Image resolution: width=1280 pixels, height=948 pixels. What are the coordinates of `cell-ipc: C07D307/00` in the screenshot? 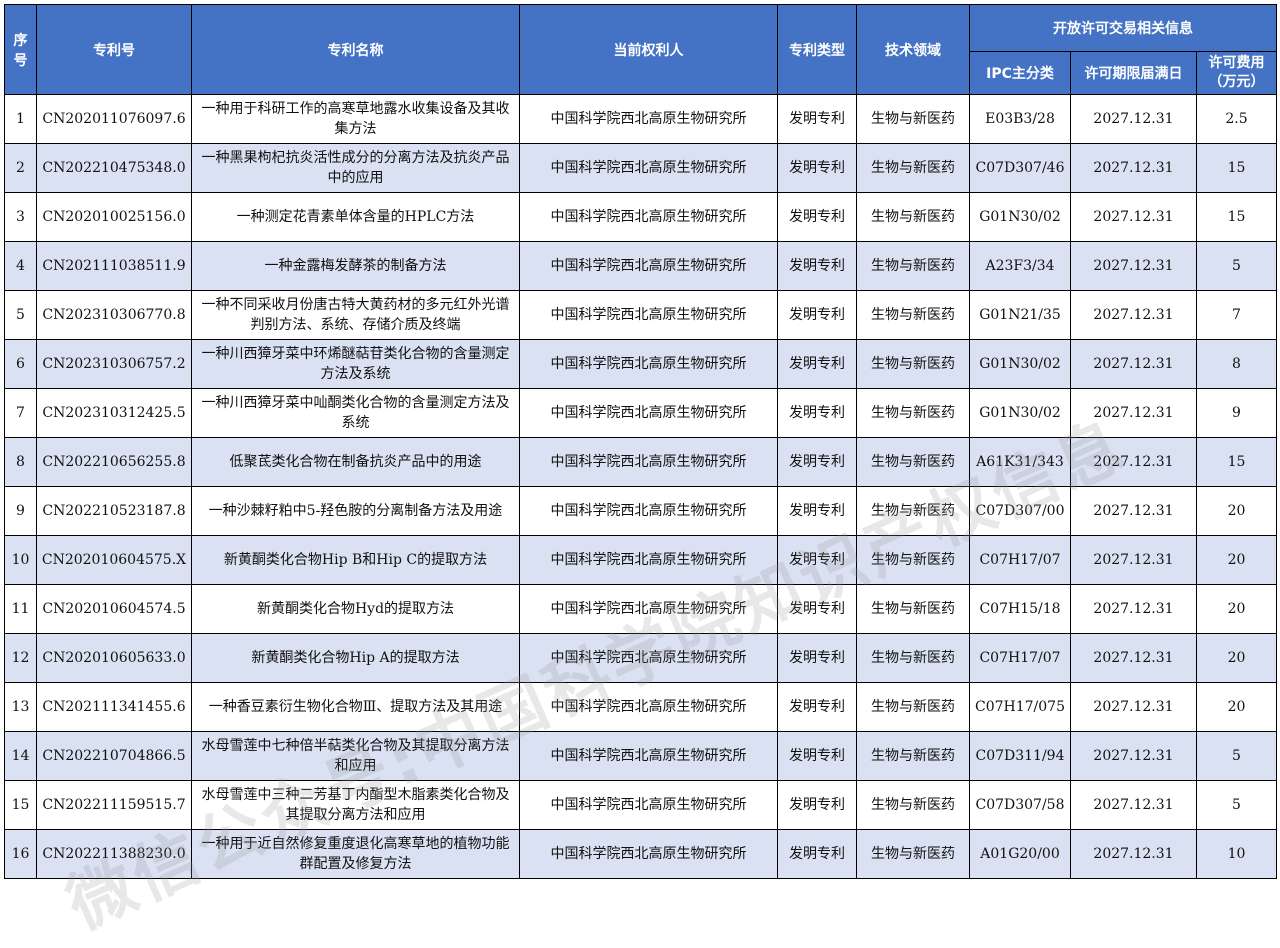 It's located at (1020, 511).